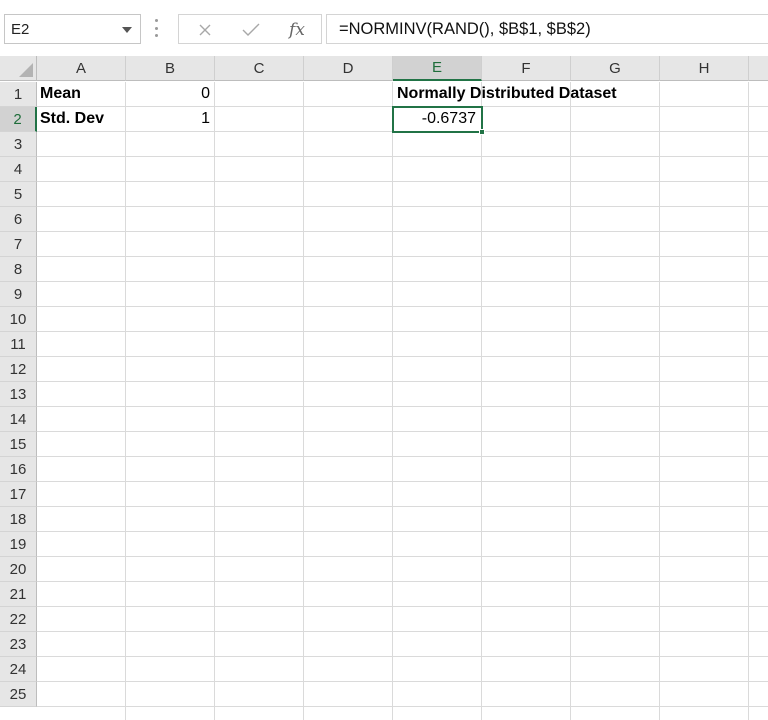  Describe the element at coordinates (615, 68) in the screenshot. I see `column-header-g: G` at that location.